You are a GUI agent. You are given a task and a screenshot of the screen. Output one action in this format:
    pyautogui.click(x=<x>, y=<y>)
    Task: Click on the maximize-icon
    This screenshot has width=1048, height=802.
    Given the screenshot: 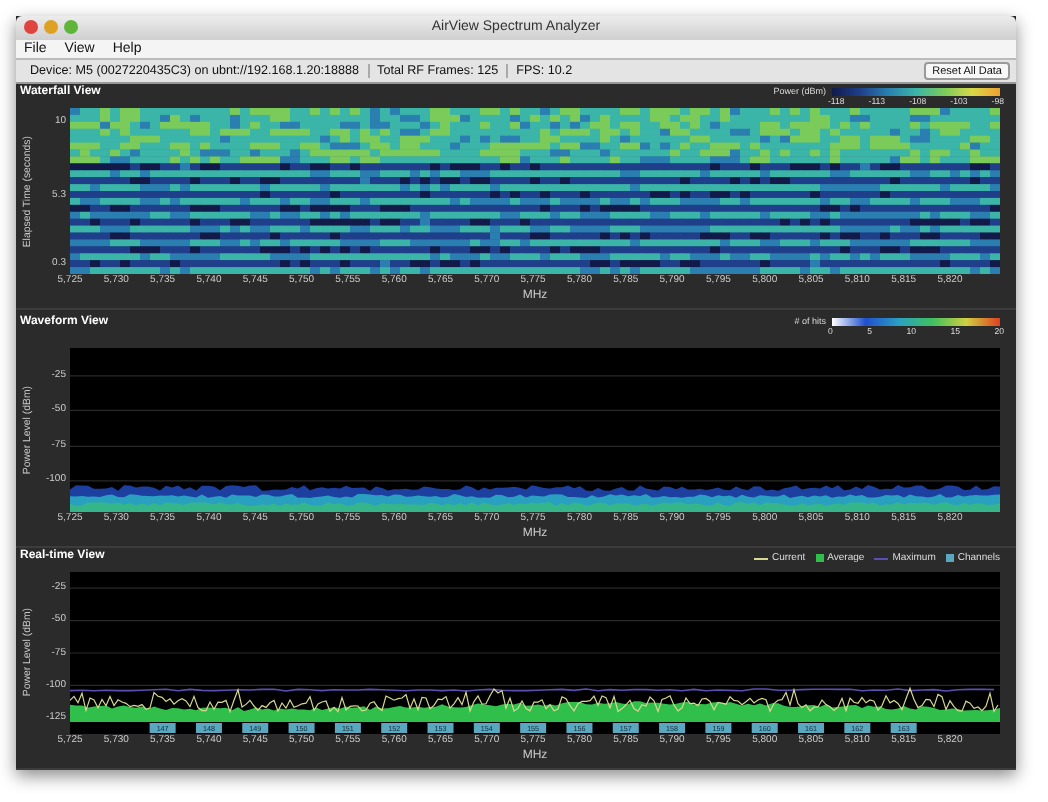 What is the action you would take?
    pyautogui.click(x=71, y=27)
    